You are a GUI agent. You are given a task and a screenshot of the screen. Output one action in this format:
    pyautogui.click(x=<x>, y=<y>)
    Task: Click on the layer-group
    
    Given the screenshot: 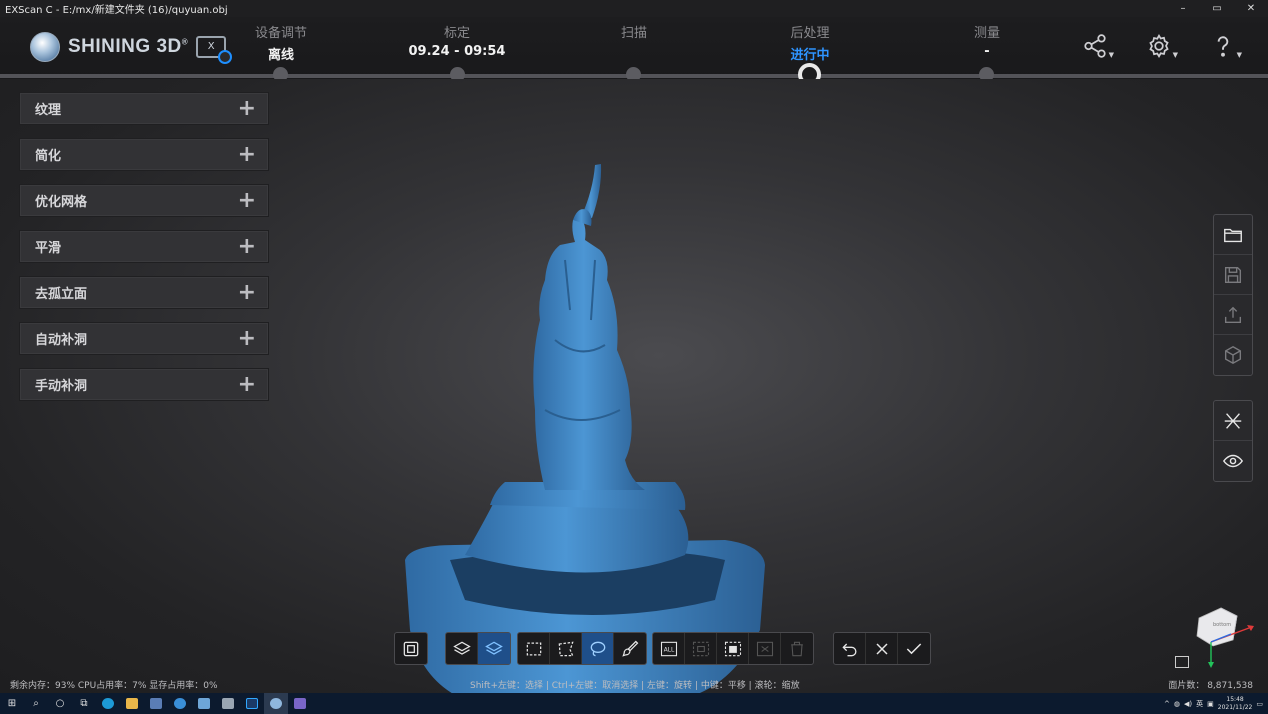 What is the action you would take?
    pyautogui.click(x=478, y=648)
    